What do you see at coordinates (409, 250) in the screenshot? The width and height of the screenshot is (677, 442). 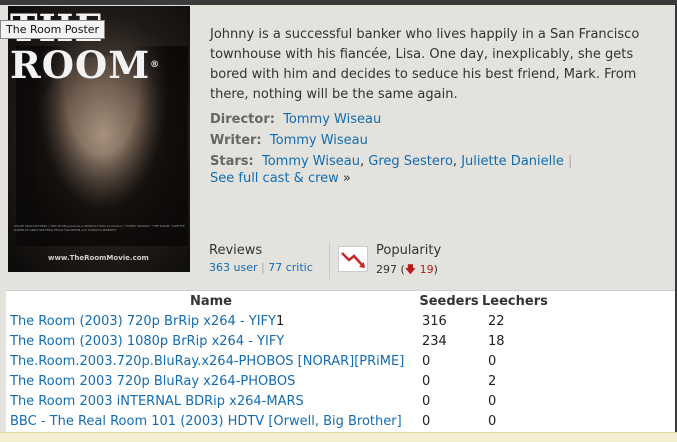 I see `popularity-label: Popularity` at bounding box center [409, 250].